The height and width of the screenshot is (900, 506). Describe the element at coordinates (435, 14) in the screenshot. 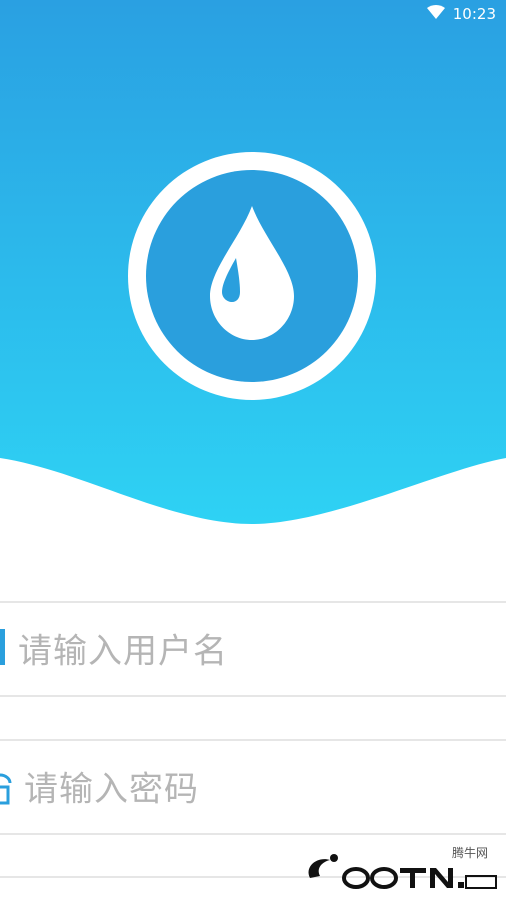

I see `wifi-icon` at that location.